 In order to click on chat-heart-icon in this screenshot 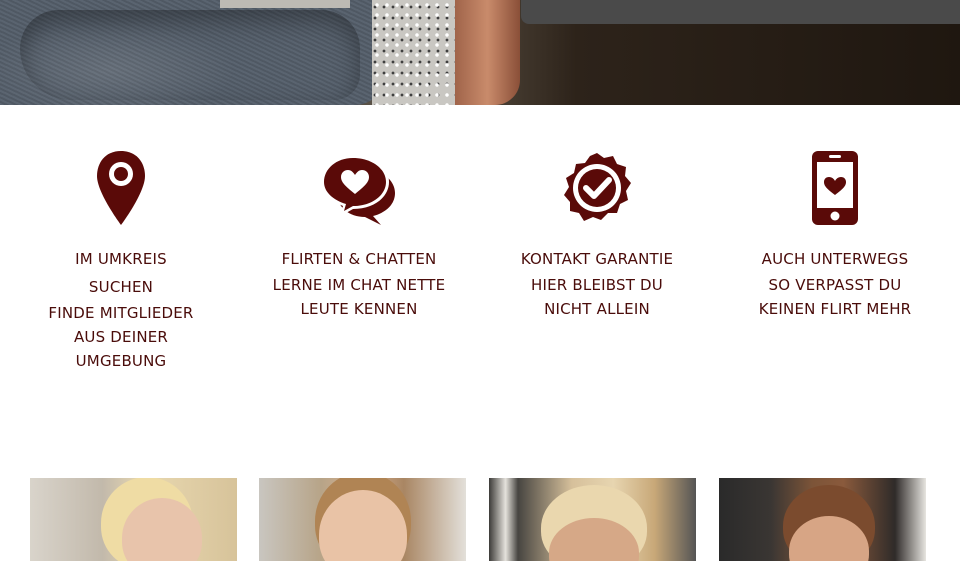, I will do `click(358, 190)`.